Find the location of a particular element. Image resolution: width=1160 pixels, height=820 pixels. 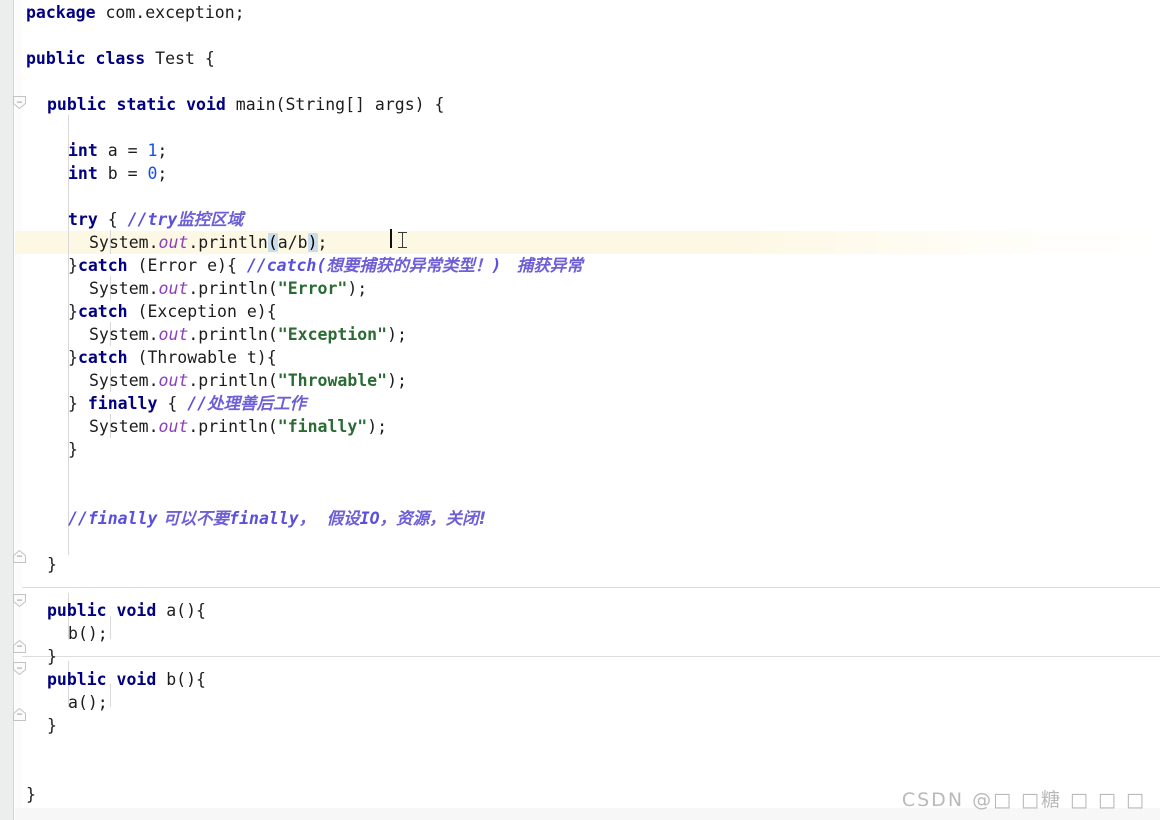

token-punct: (); is located at coordinates (92, 633).